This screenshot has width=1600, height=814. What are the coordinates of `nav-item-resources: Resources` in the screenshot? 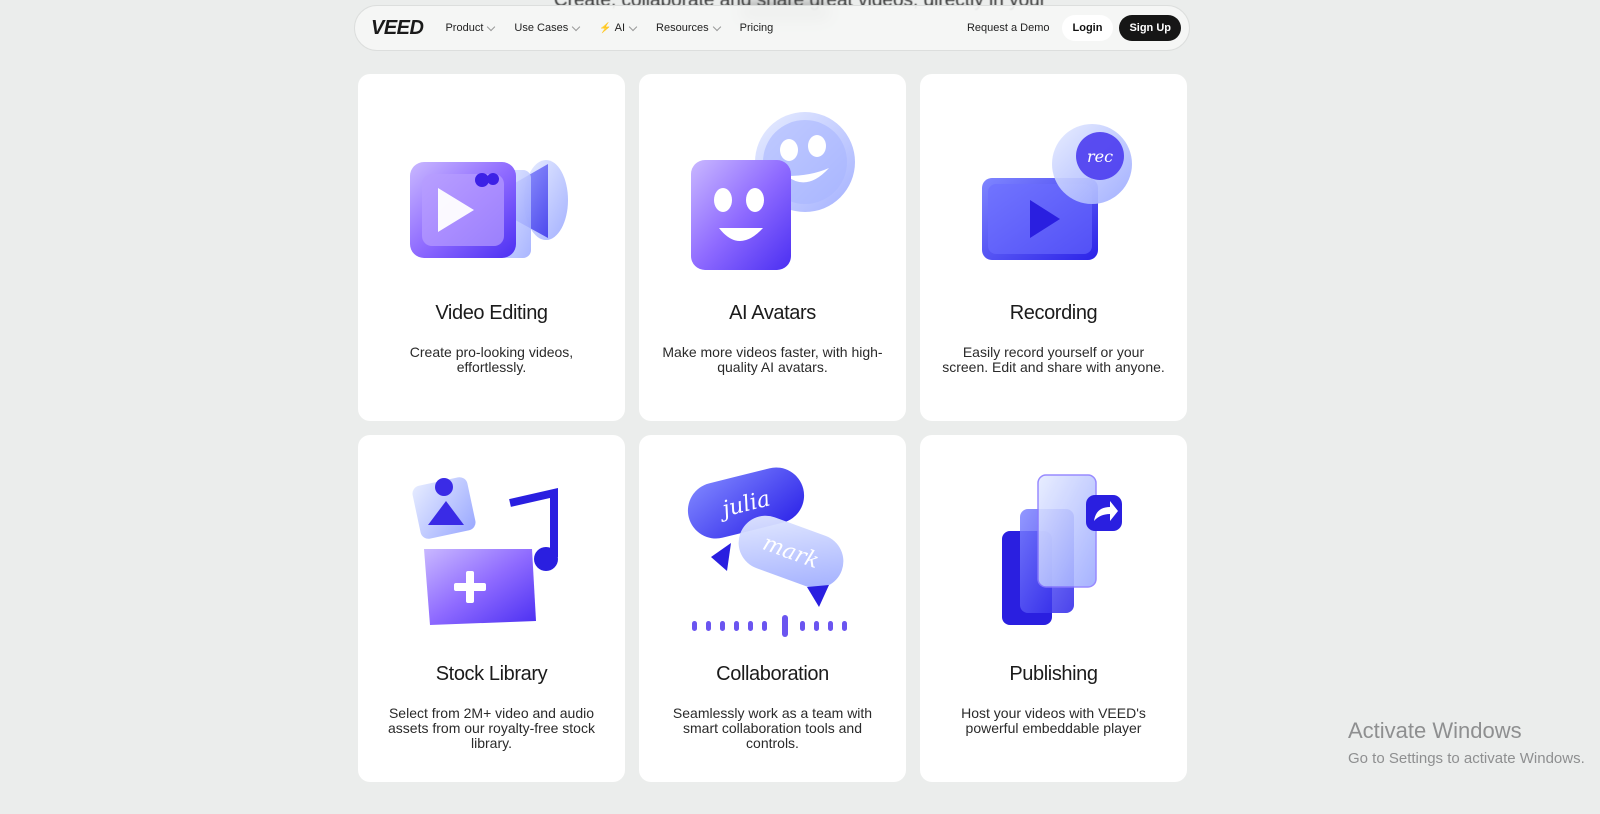 It's located at (688, 28).